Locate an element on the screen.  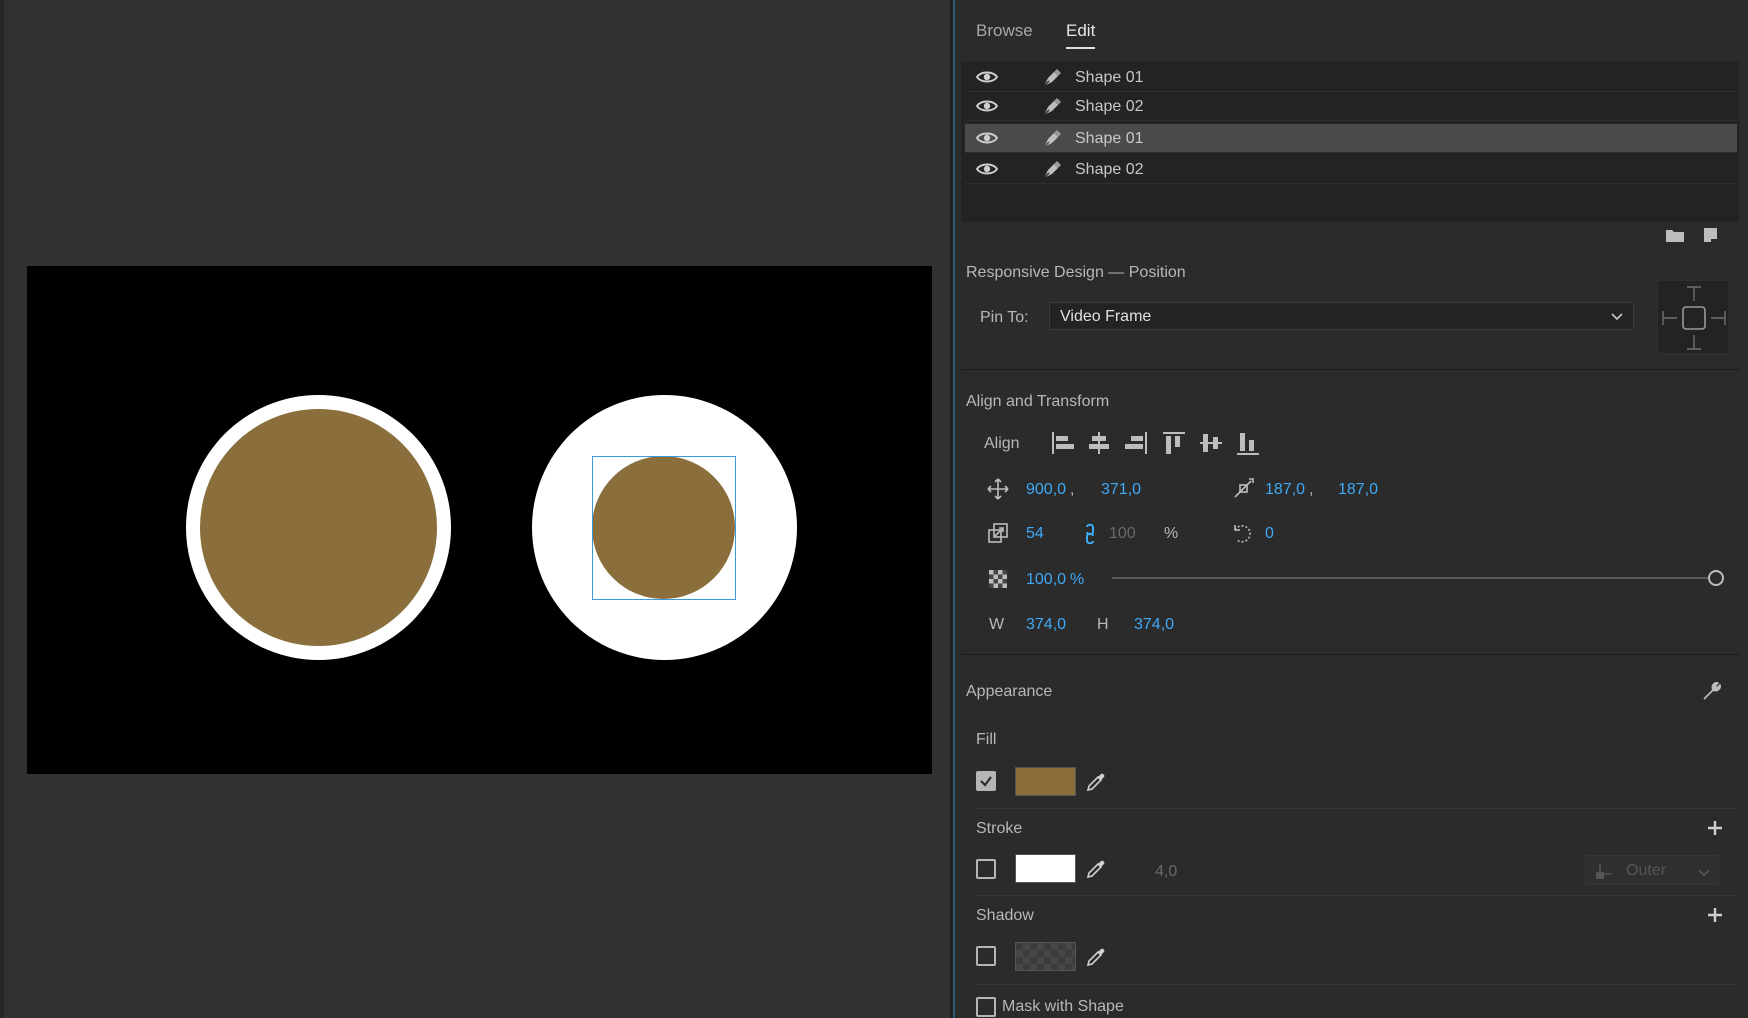
position-move-icon is located at coordinates (998, 489).